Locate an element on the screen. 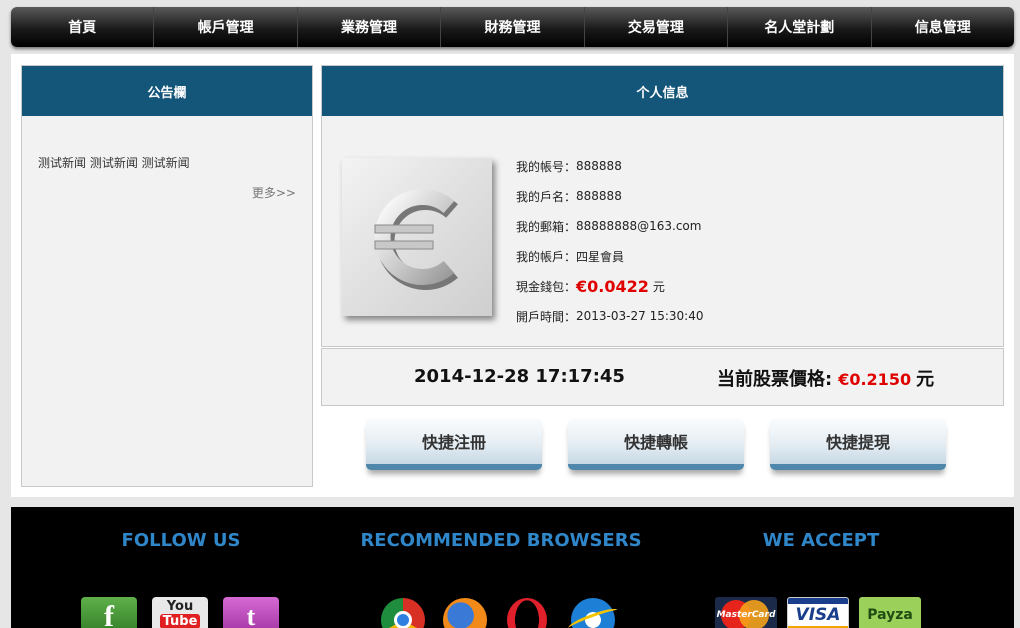 Image resolution: width=1020 pixels, height=628 pixels. cash-wallet-value: €0.0422 is located at coordinates (612, 286).